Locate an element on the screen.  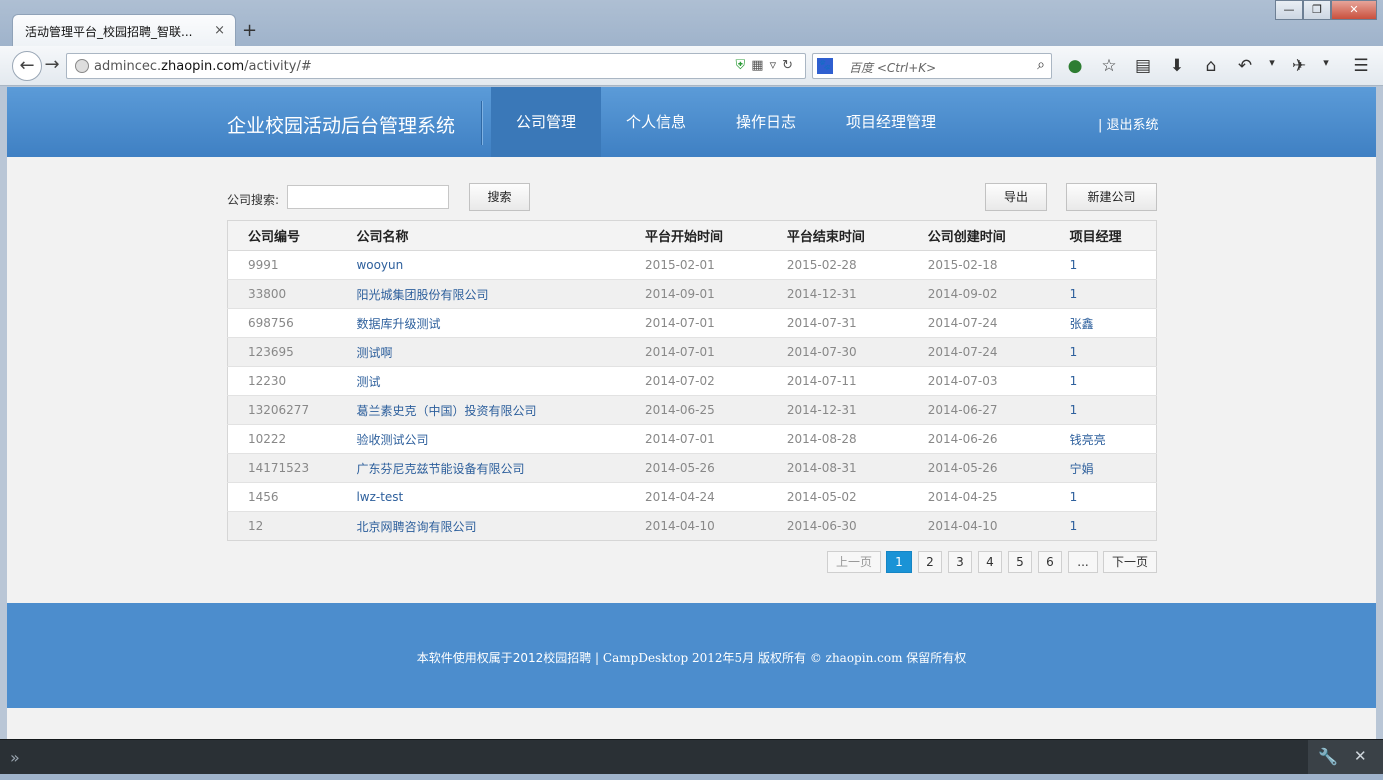
end-date-cell: 2014-08-28 is located at coordinates (837, 439).